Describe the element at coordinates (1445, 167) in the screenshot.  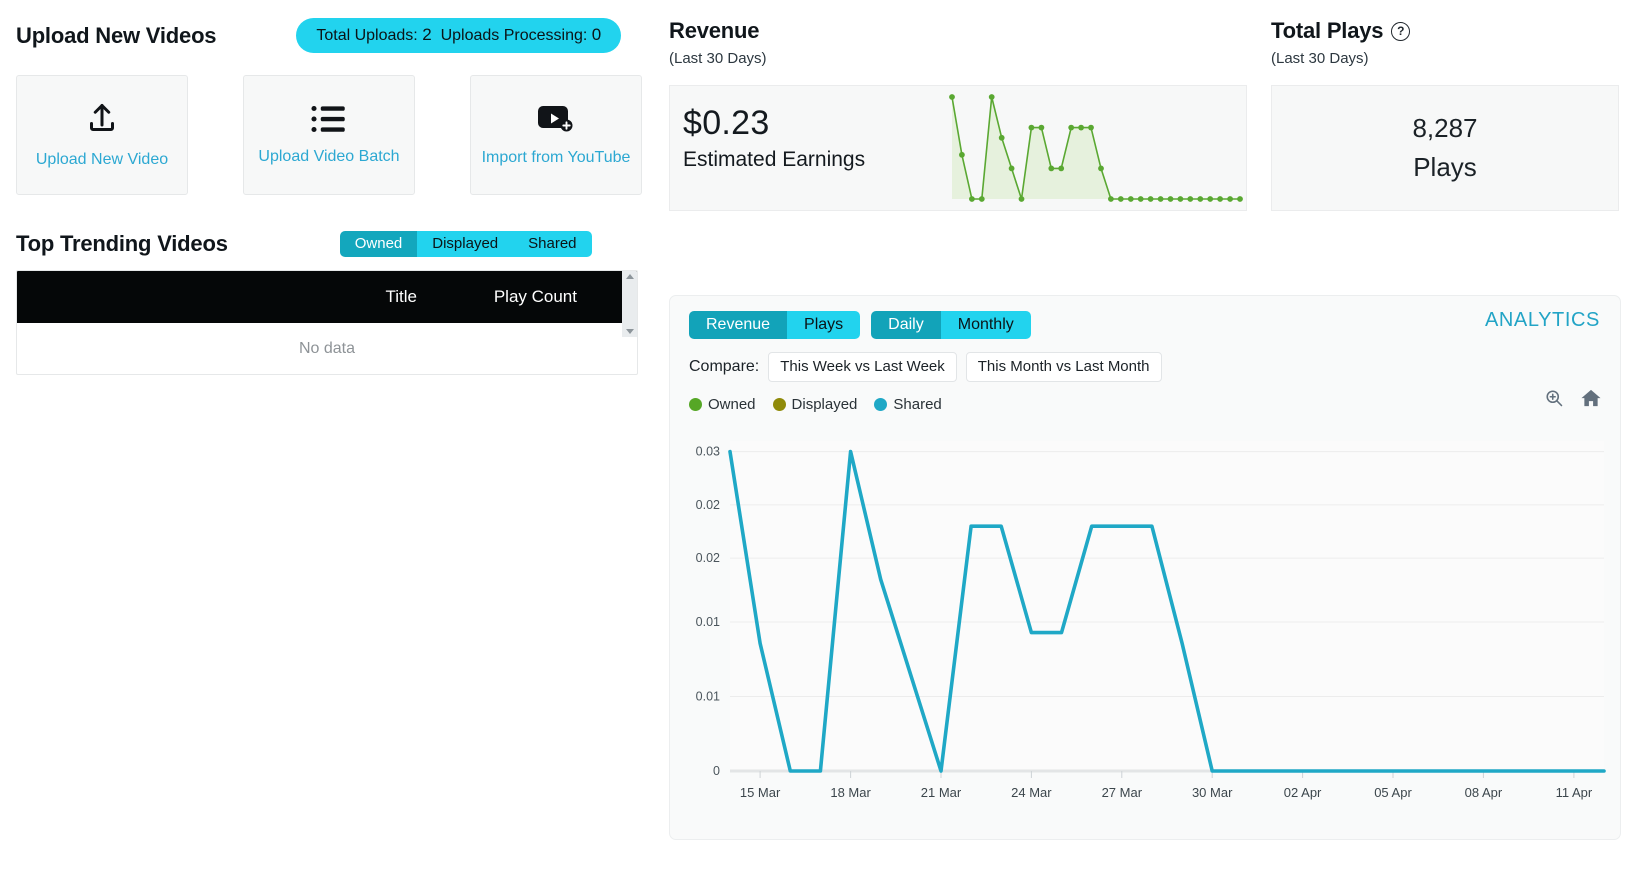
I see `total-plays-unit: Plays` at that location.